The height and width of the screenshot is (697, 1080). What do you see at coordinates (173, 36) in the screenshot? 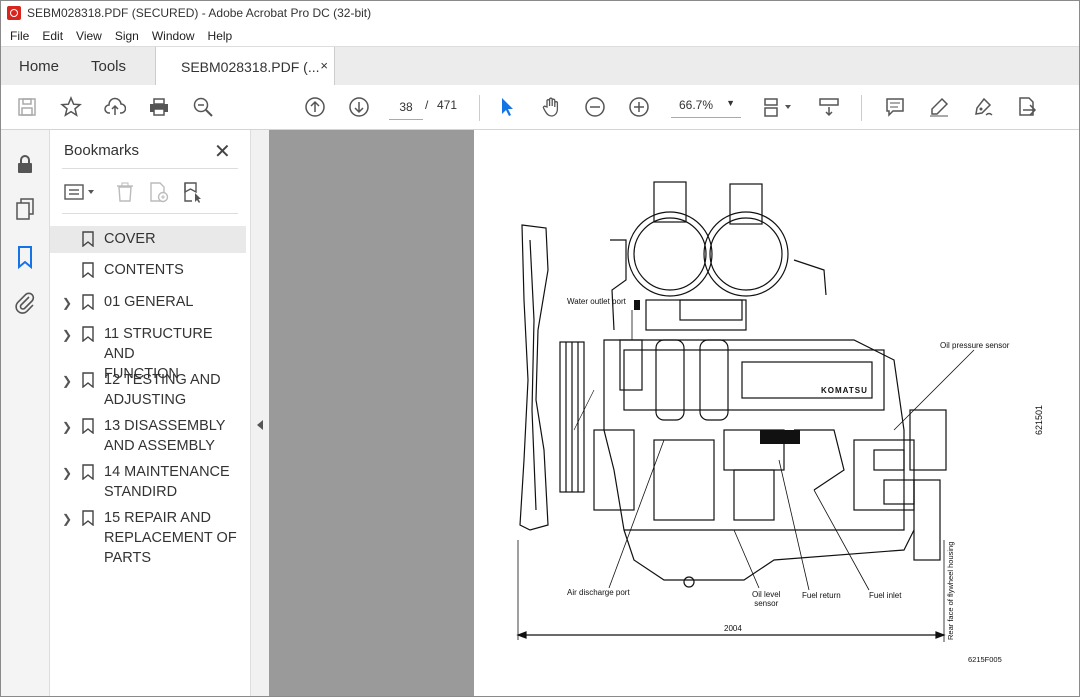
I see `menu-window: Window` at bounding box center [173, 36].